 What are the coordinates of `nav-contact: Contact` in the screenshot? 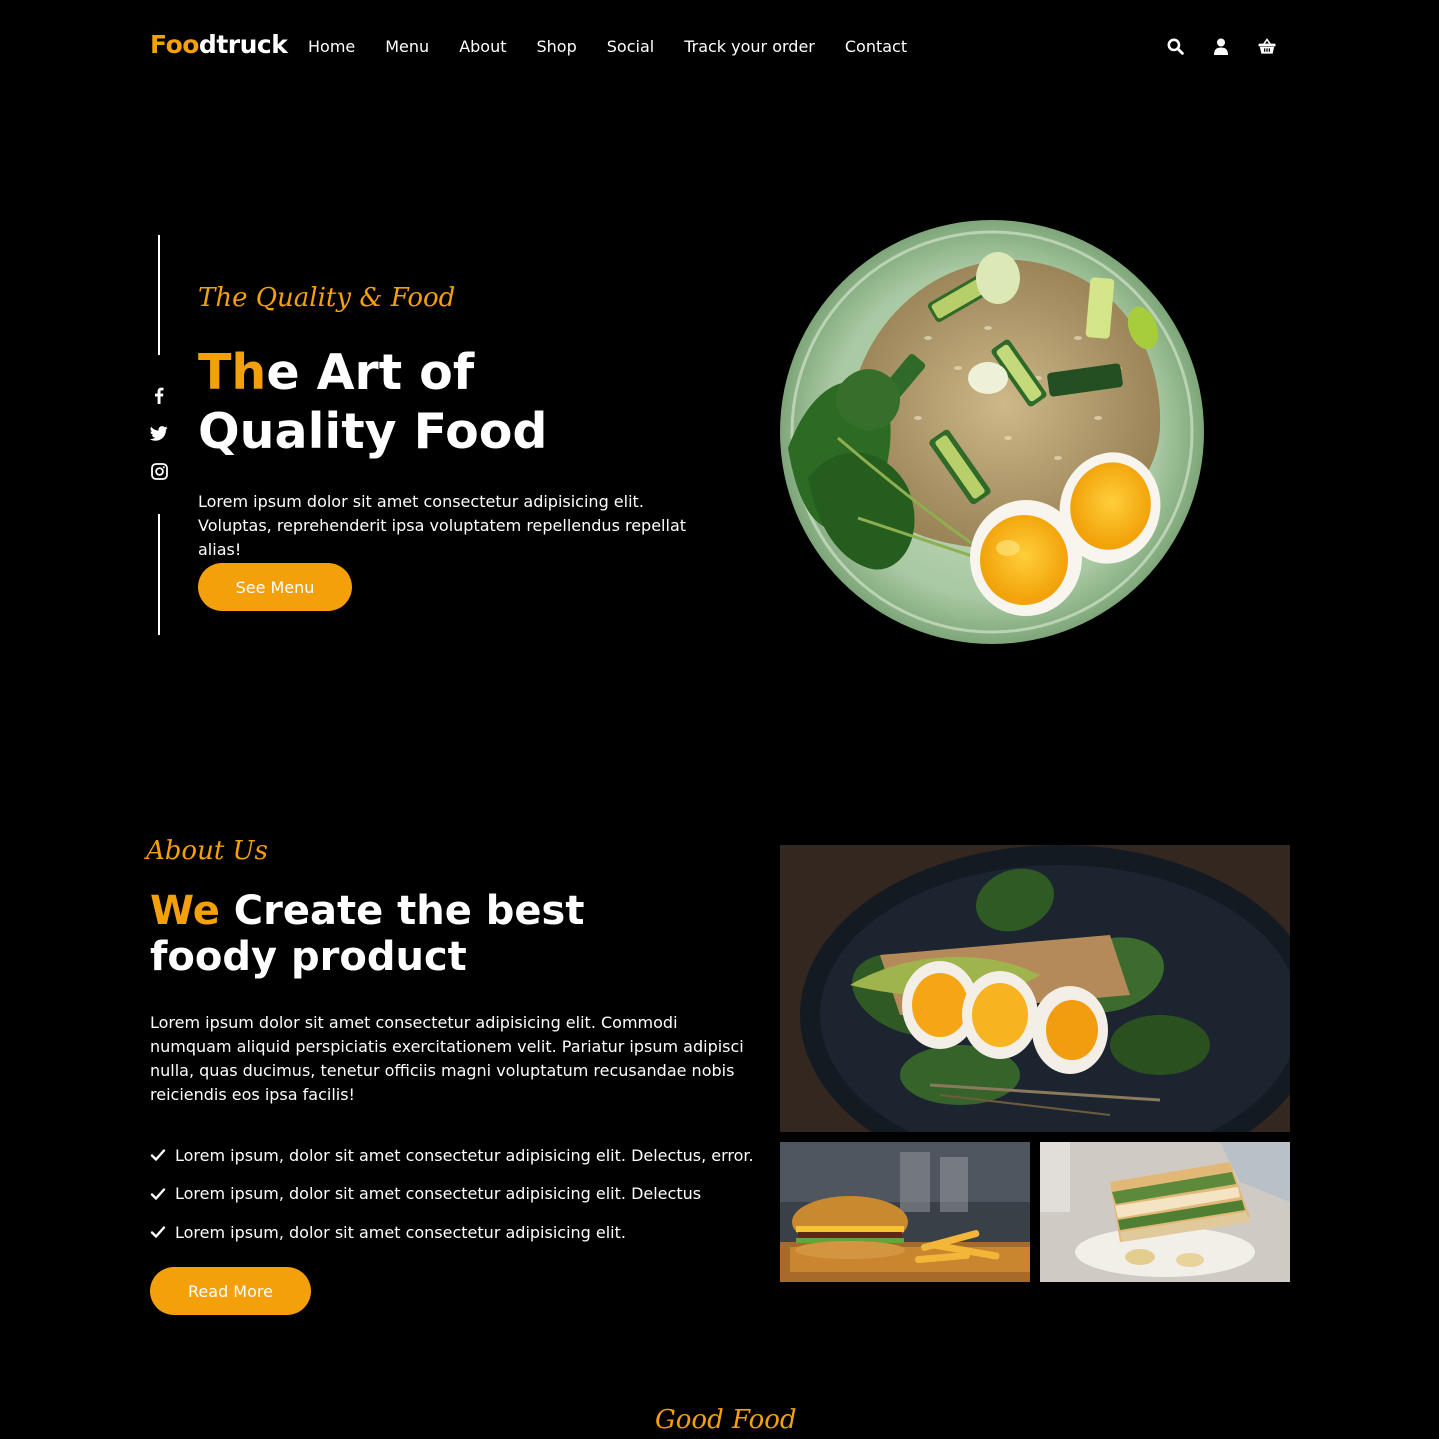 It's located at (876, 46).